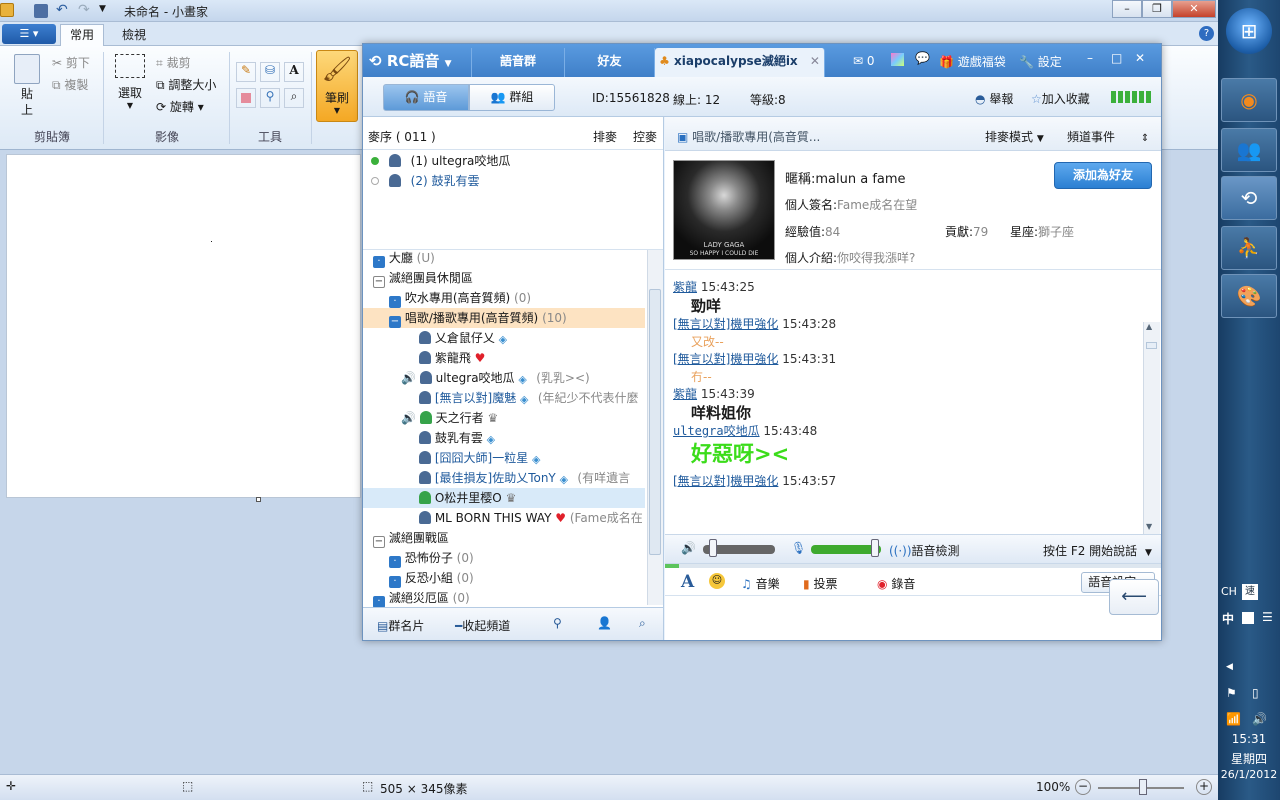  I want to click on text-icon: A, so click(294, 72).